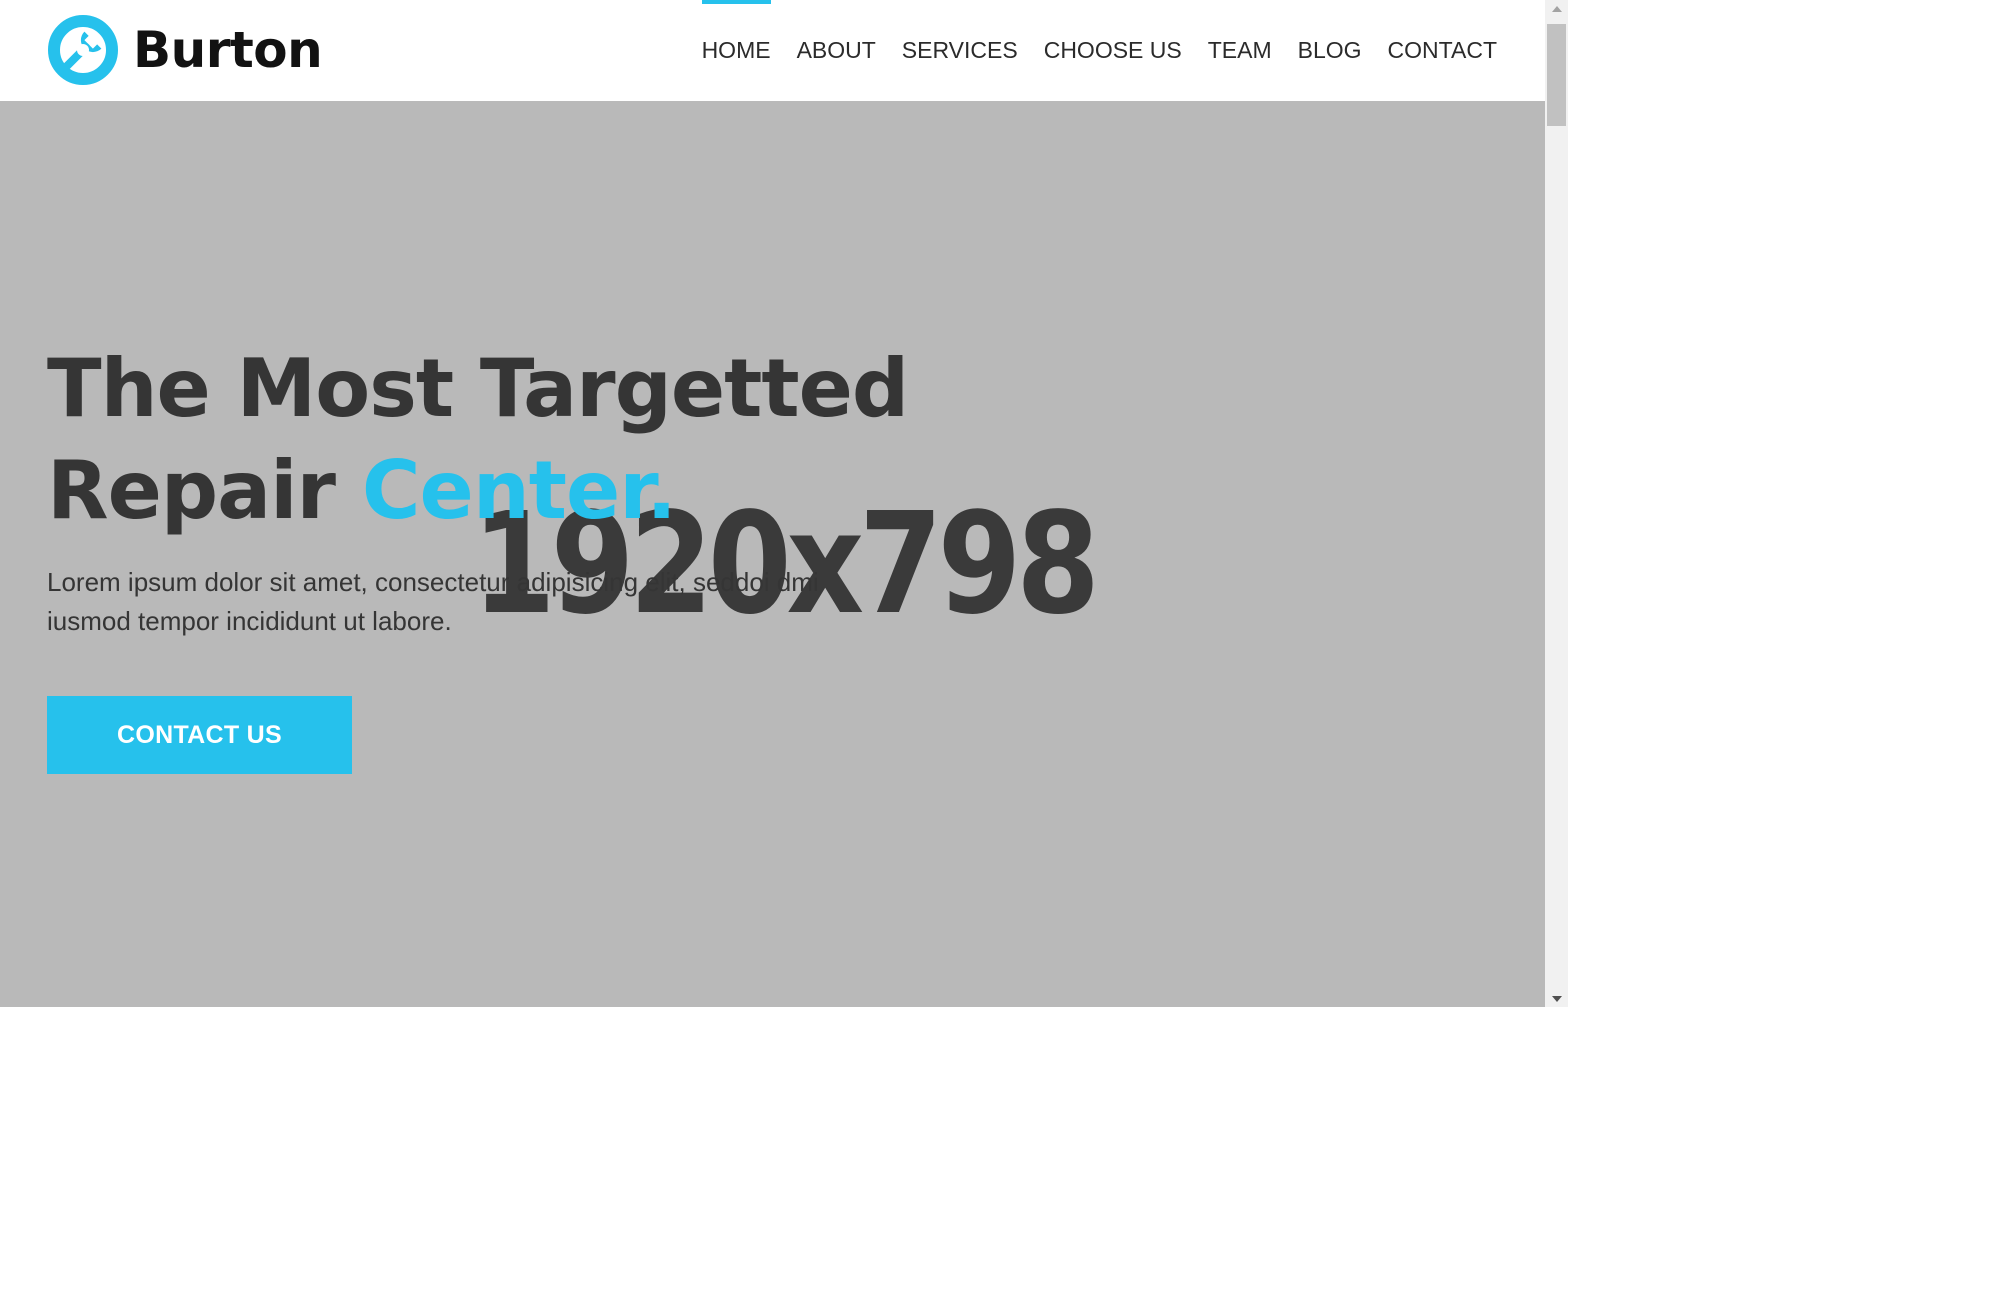 This screenshot has width=2012, height=1292. I want to click on nav-item-choose-us: CHOOSE US, so click(1113, 50).